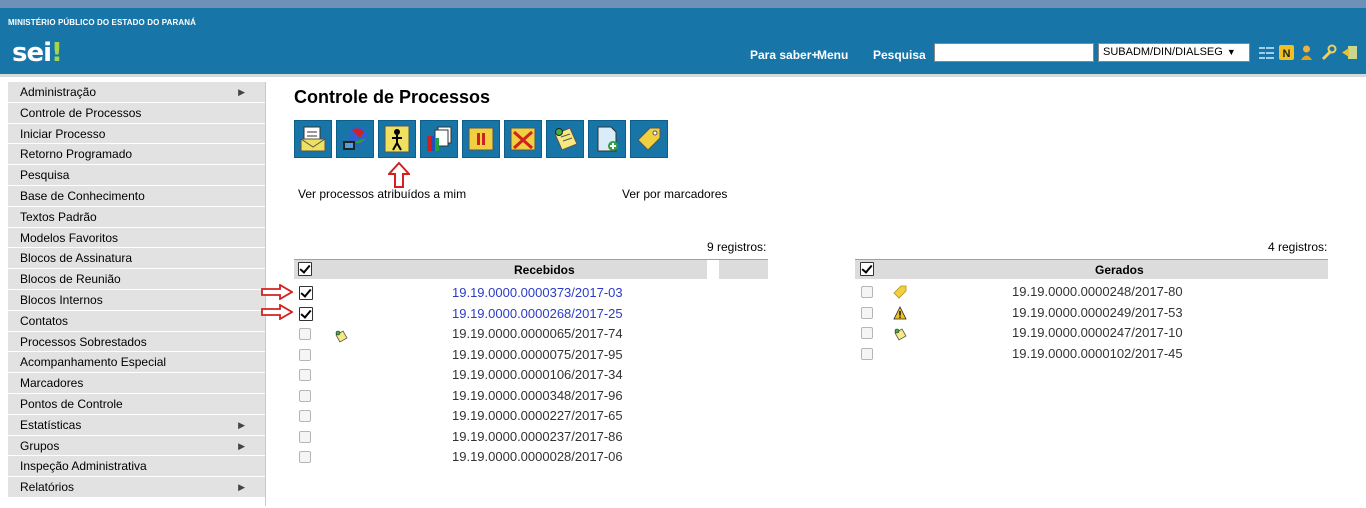  I want to click on recebidos-select-all-checkbox, so click(305, 269).